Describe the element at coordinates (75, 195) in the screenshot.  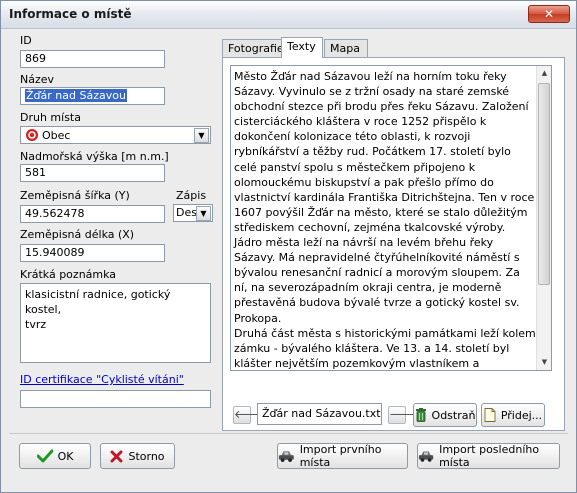
I see `latitude-label: Zeměpisná šířka (Y)` at that location.